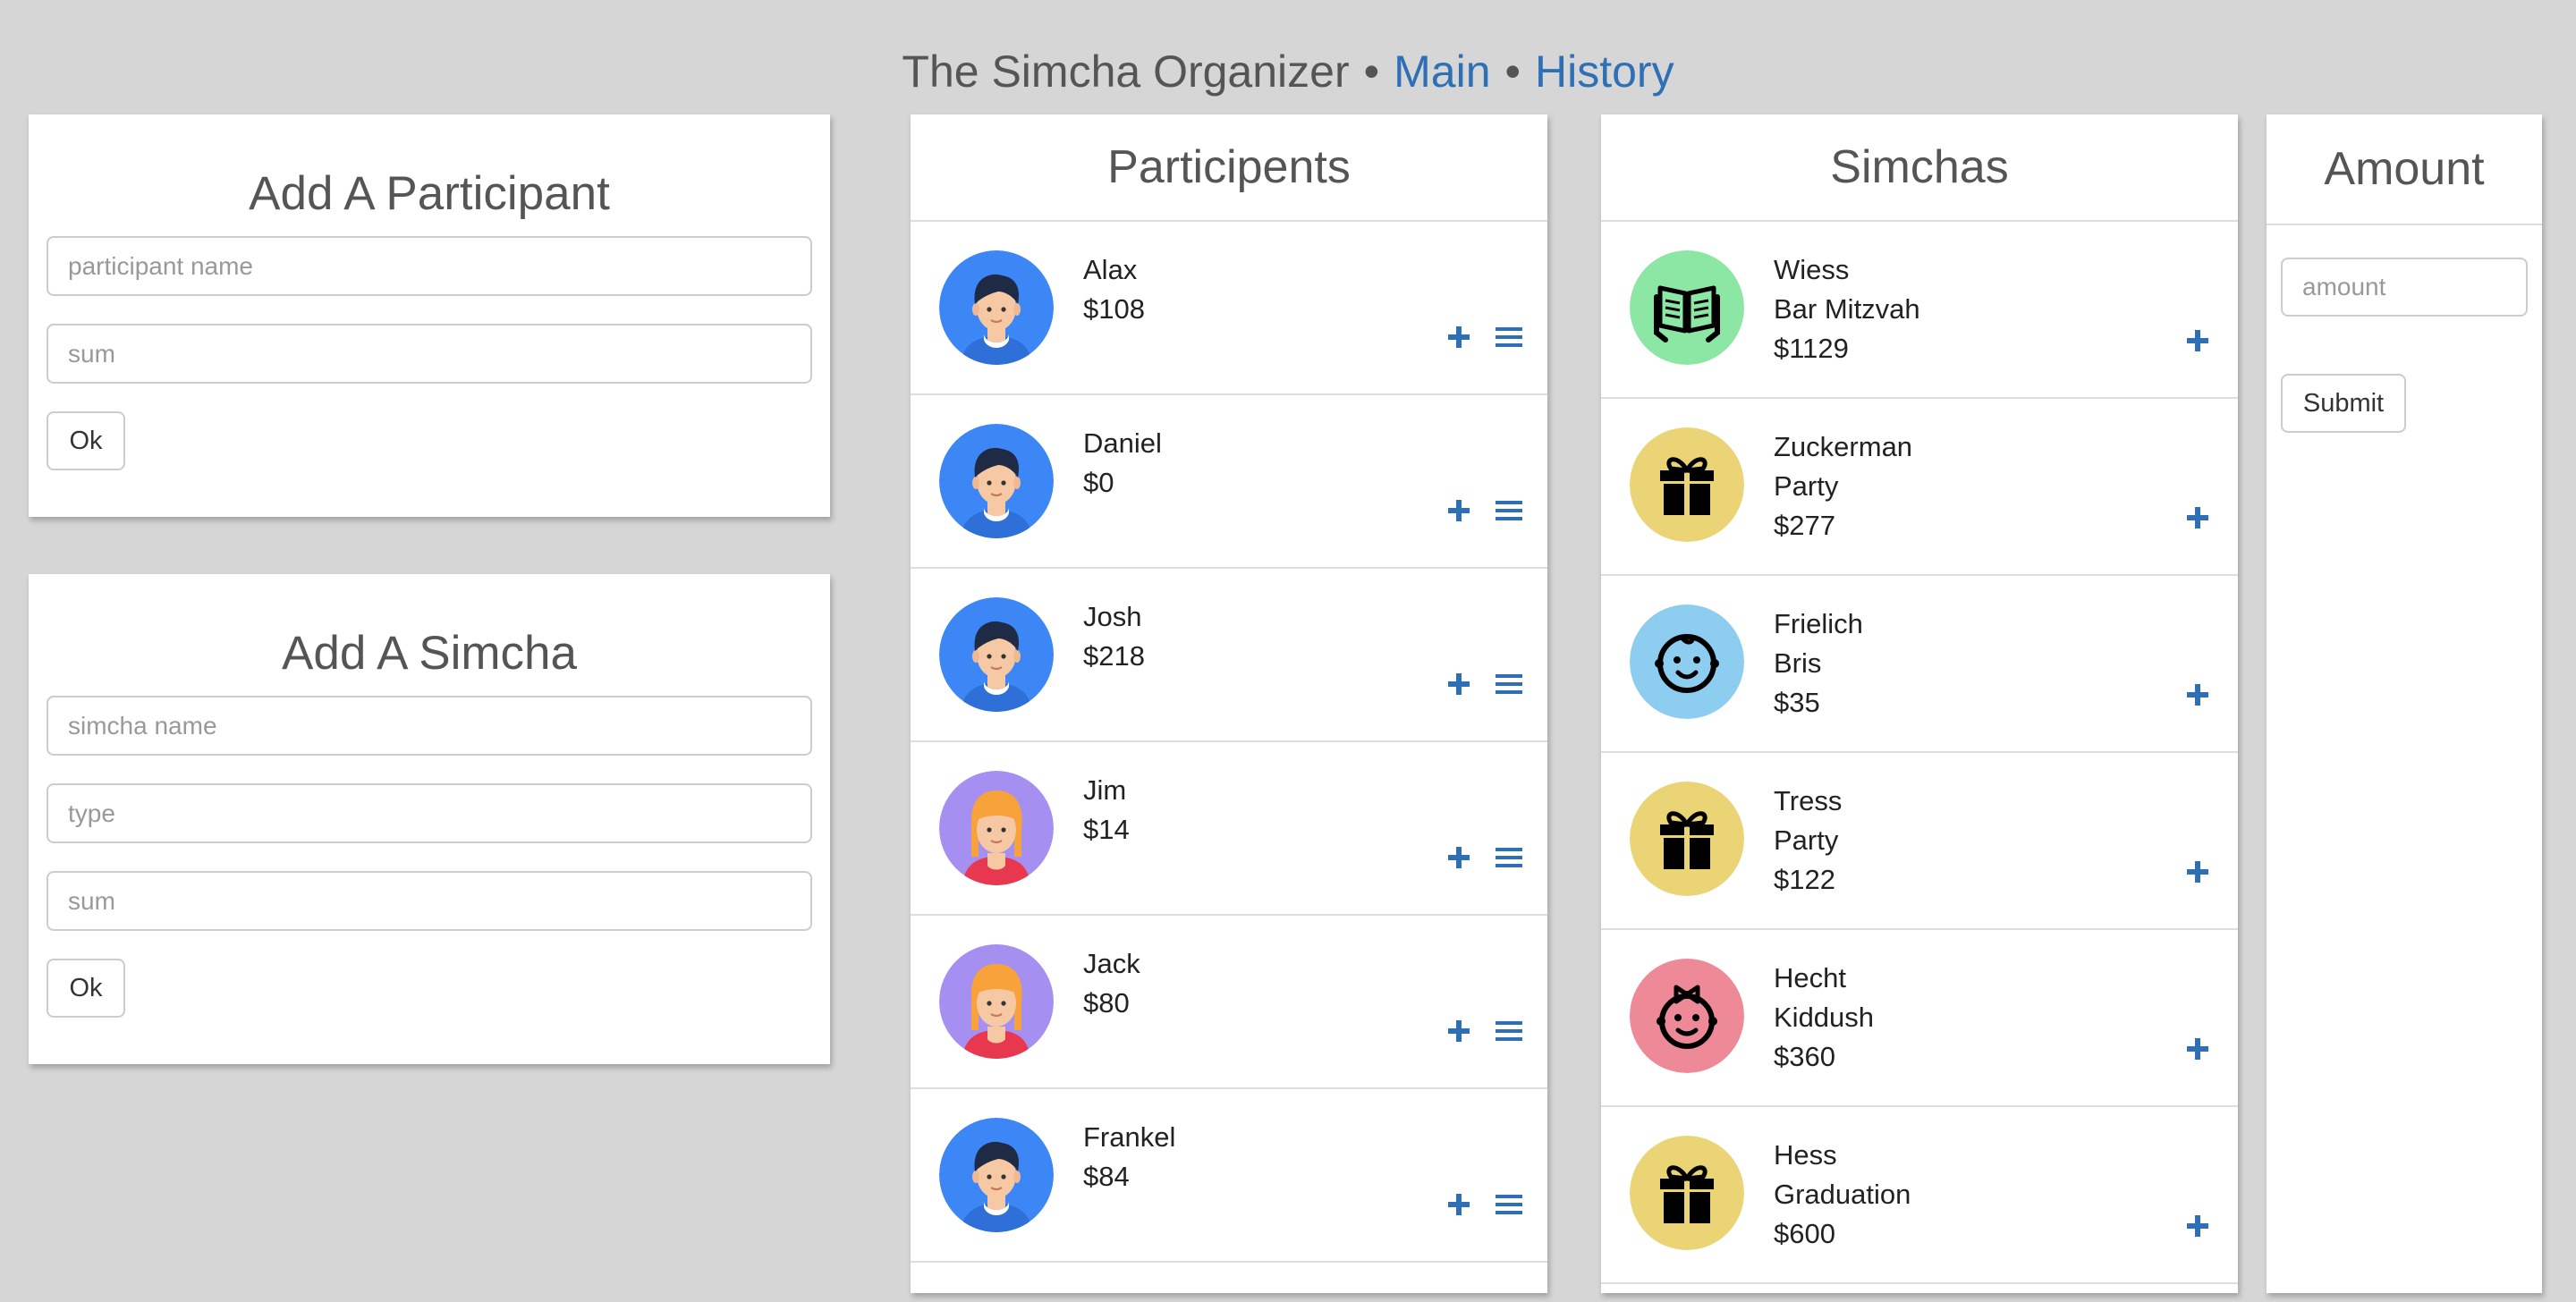 The image size is (2576, 1302). Describe the element at coordinates (1810, 977) in the screenshot. I see `simcha-name: Hecht` at that location.